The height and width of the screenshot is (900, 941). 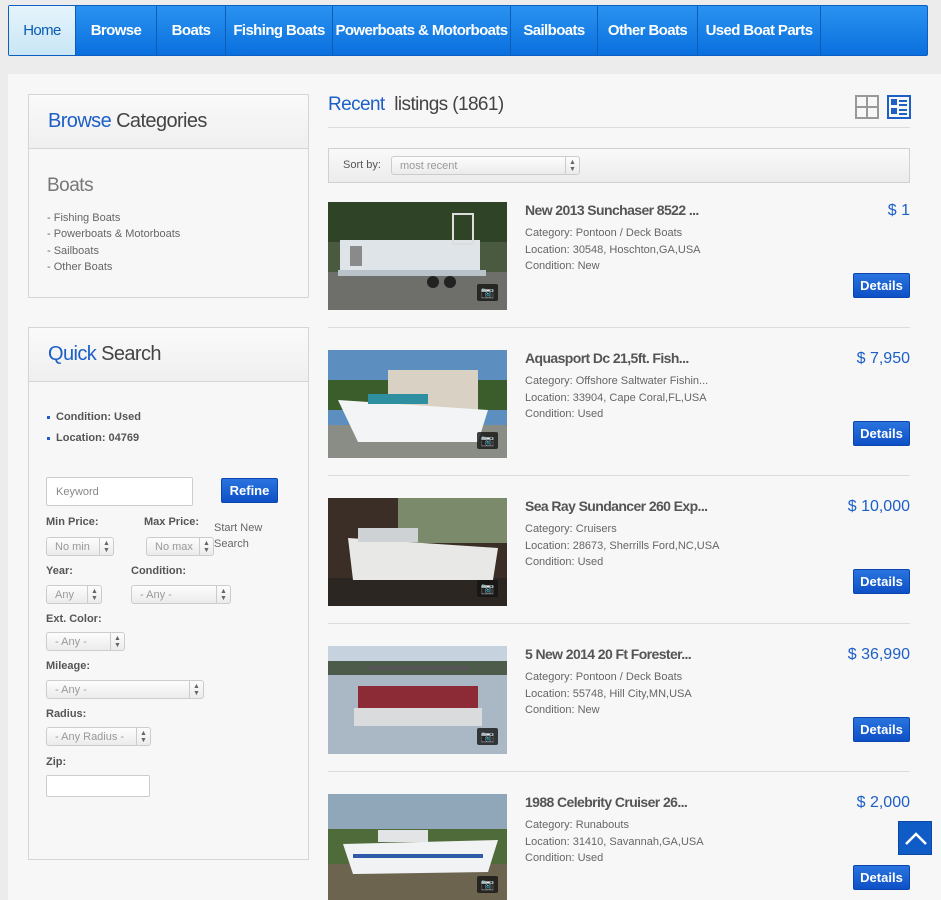 I want to click on condition-select: - Any - ▲ ▼, so click(x=181, y=594).